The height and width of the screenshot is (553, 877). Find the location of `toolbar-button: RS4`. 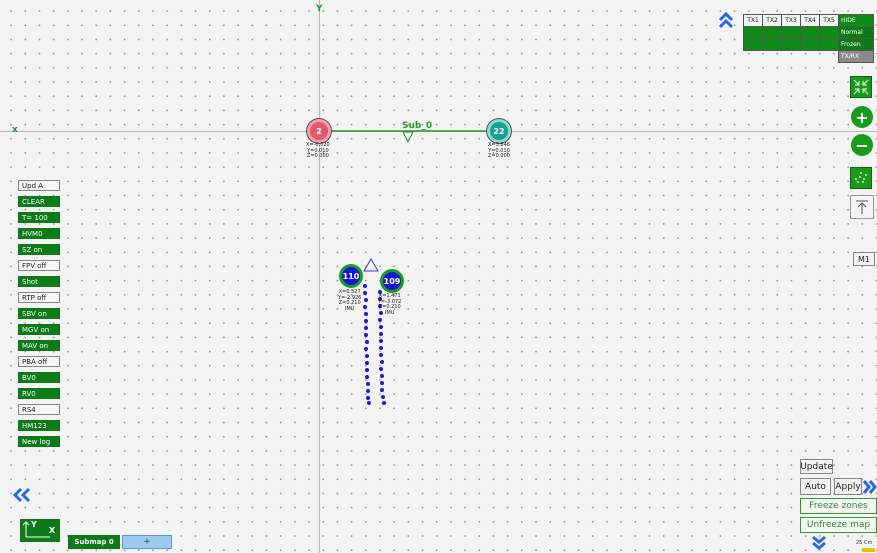

toolbar-button: RS4 is located at coordinates (39, 409).